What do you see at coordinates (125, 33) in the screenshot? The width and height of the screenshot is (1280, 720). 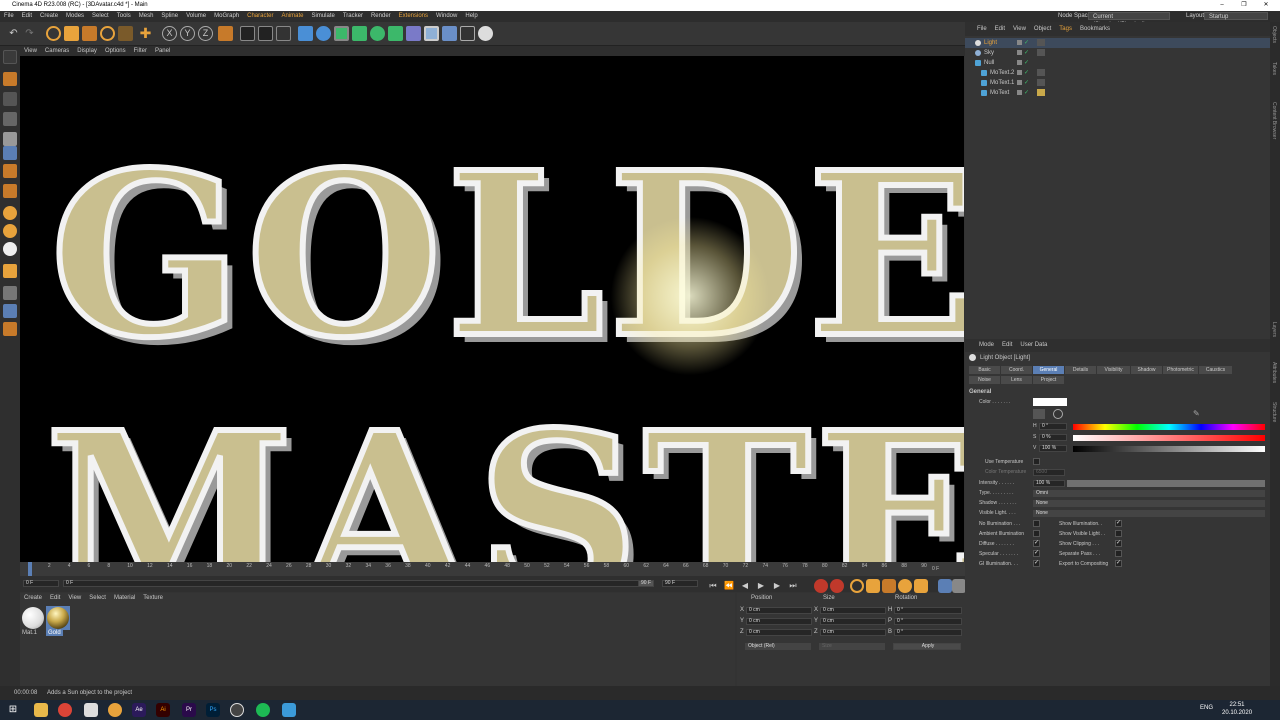 I see `recent-tools-icon` at bounding box center [125, 33].